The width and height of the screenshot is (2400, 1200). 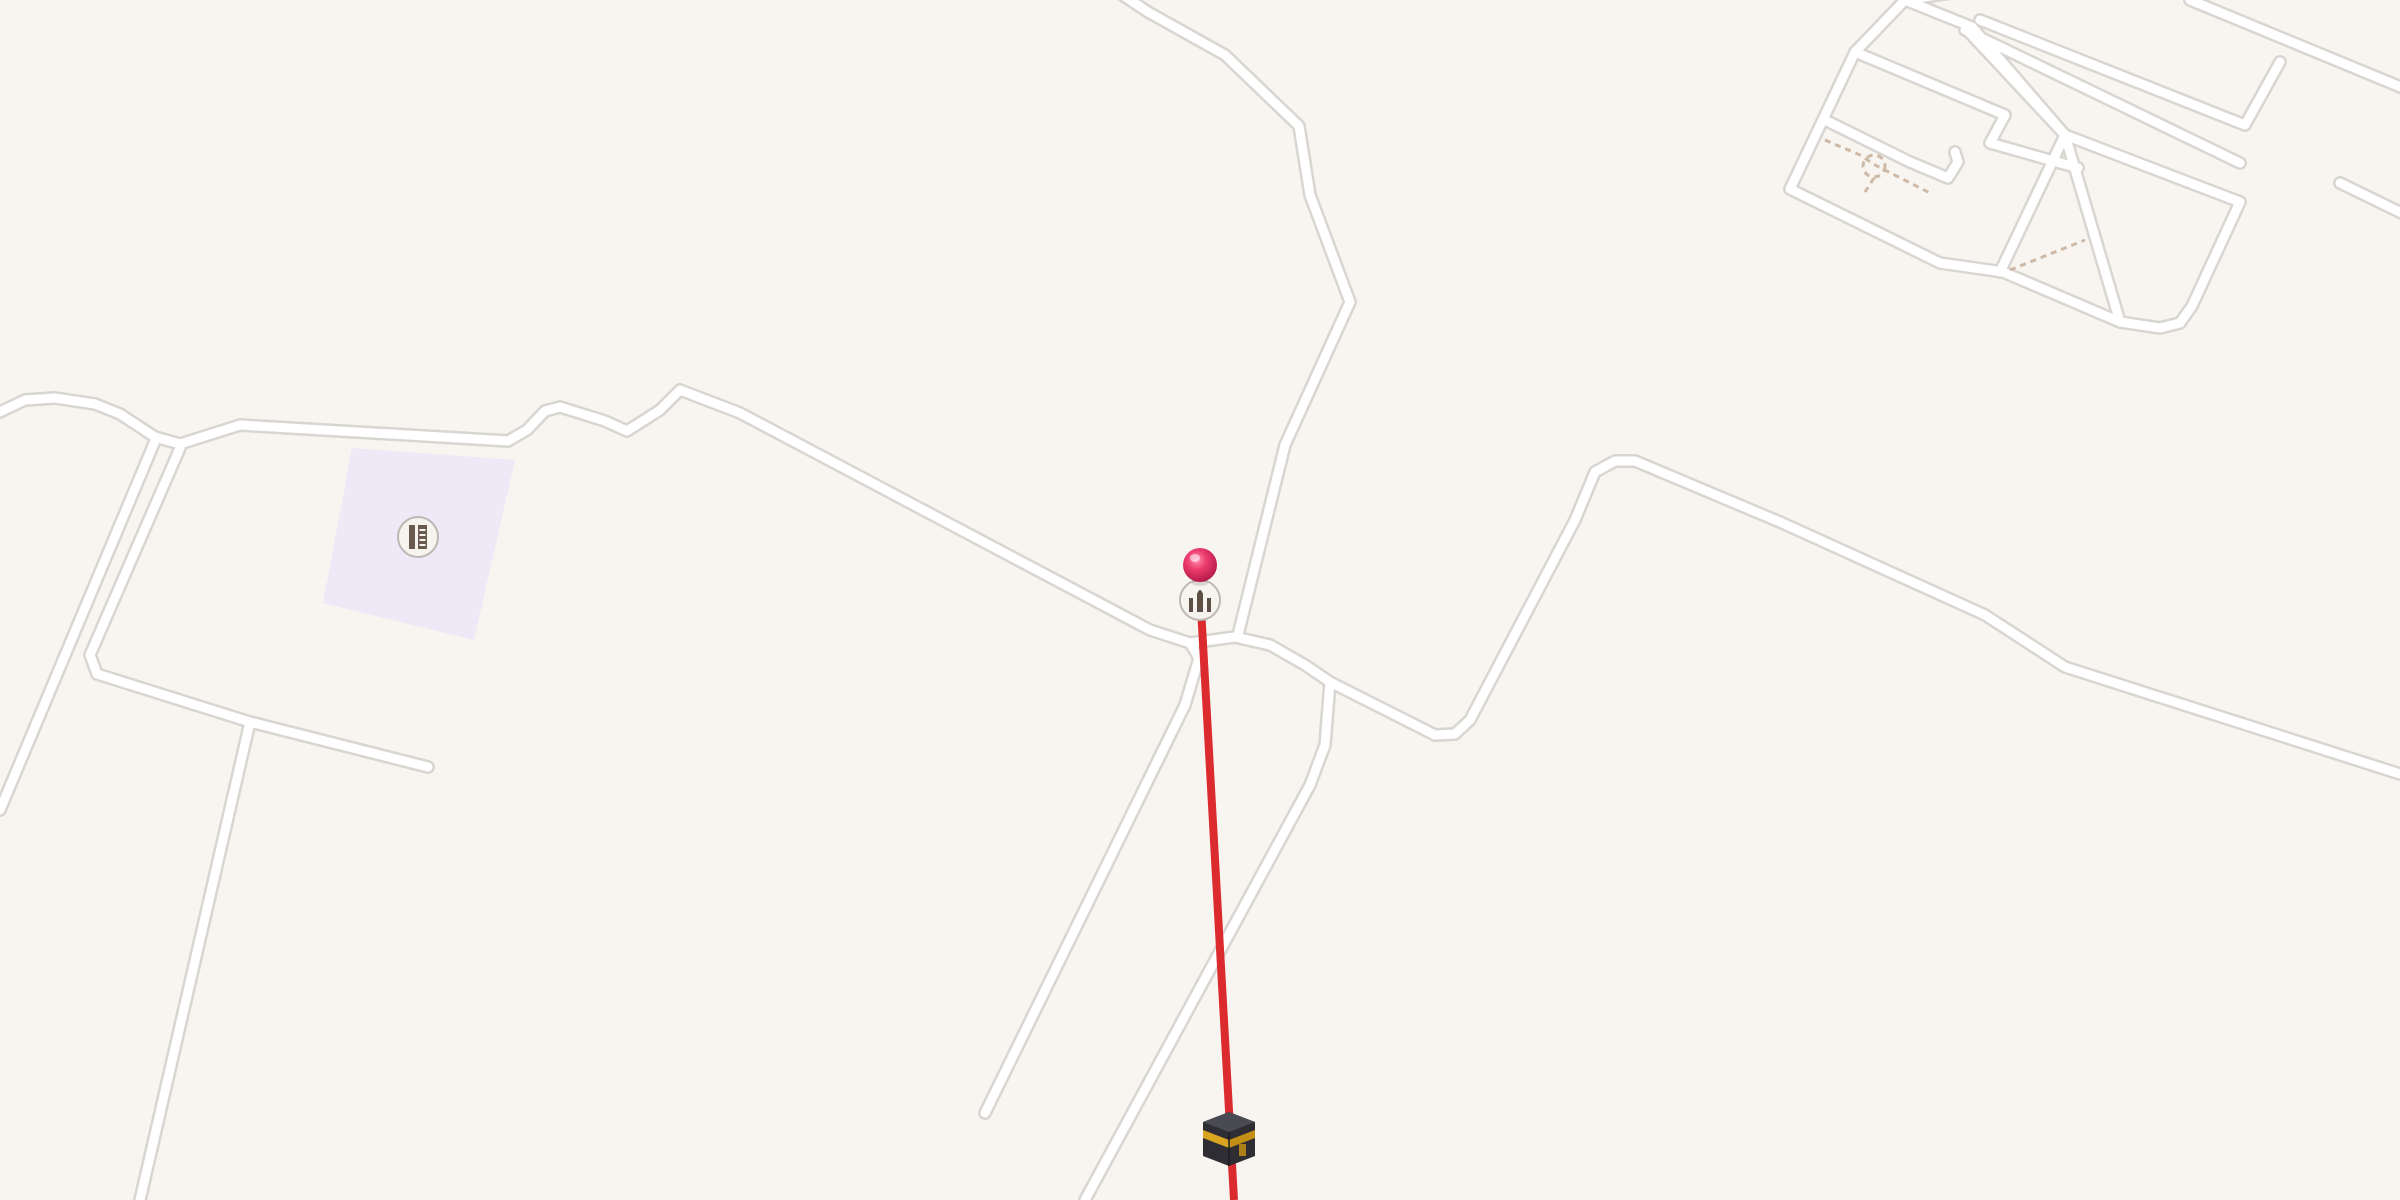 What do you see at coordinates (1217, 894) in the screenshot?
I see `qibla-direction-line` at bounding box center [1217, 894].